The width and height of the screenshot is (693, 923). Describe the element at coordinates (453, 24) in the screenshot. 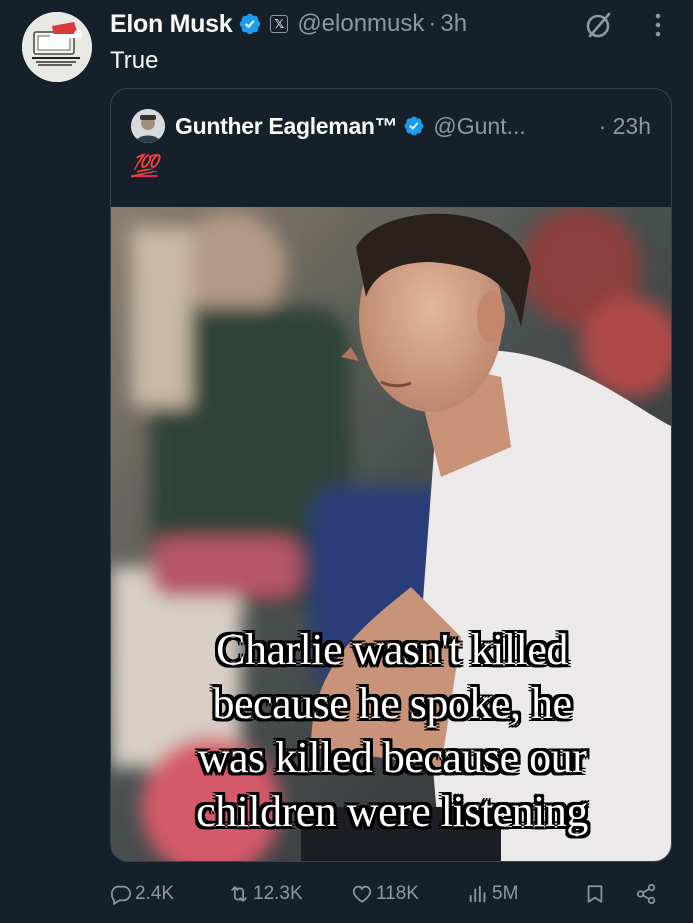

I see `post-time: 3h` at that location.